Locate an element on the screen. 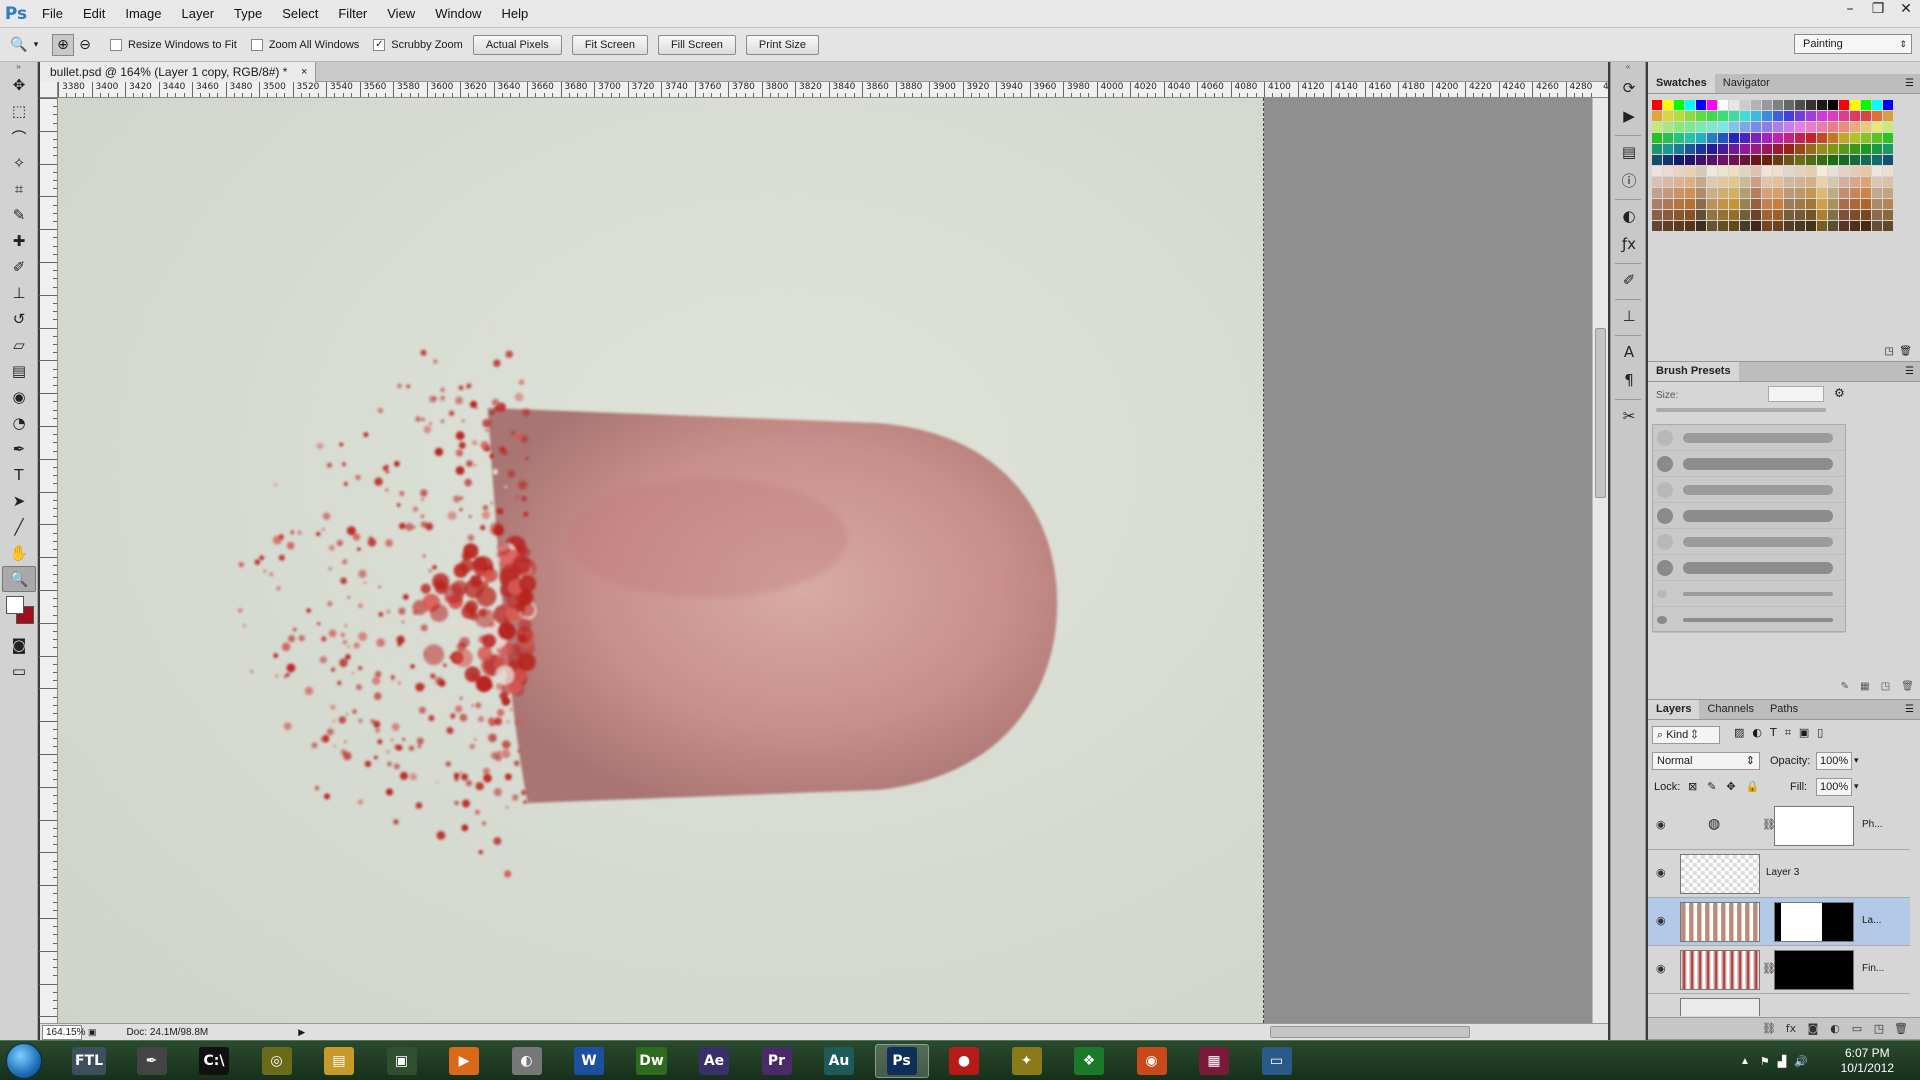 Image resolution: width=1920 pixels, height=1080 pixels. panel-menu-icon: ☰ is located at coordinates (1909, 372).